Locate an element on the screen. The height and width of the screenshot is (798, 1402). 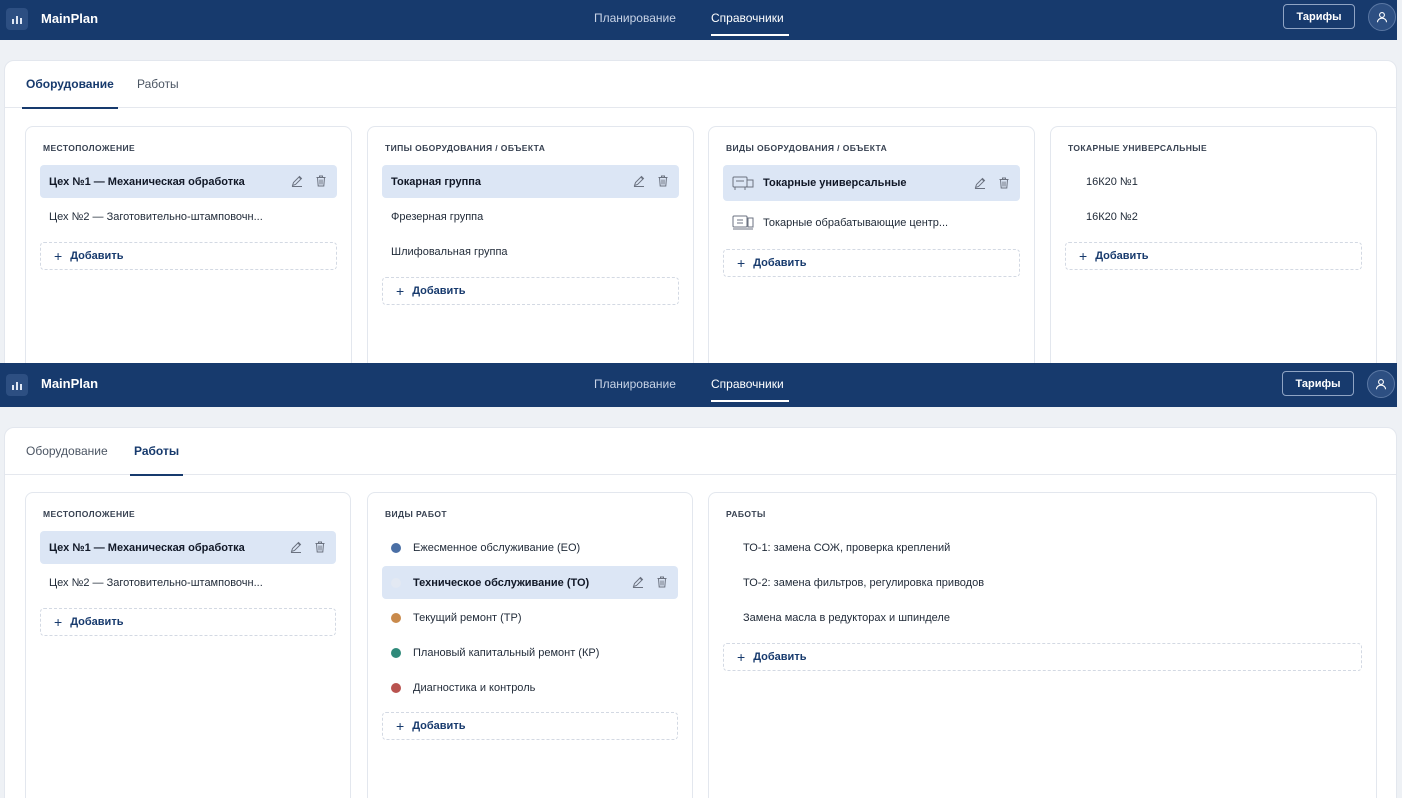
list-item: 16К20 №2 is located at coordinates (1213, 216).